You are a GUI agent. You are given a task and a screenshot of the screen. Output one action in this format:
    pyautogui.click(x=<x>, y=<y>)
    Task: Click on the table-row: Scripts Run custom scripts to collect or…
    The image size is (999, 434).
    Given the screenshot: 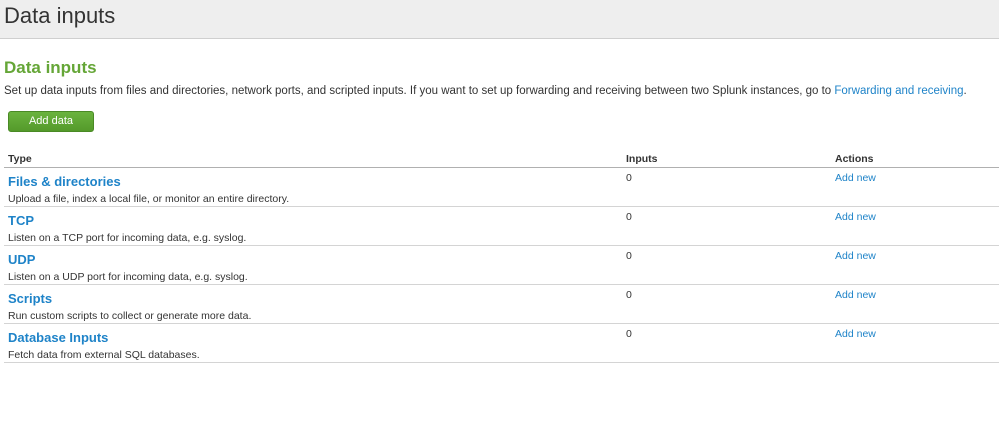 What is the action you would take?
    pyautogui.click(x=501, y=304)
    